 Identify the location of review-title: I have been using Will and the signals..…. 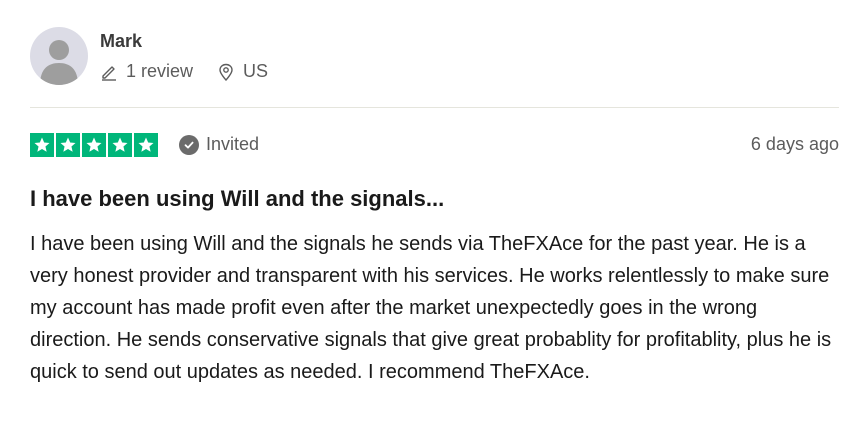
(434, 199).